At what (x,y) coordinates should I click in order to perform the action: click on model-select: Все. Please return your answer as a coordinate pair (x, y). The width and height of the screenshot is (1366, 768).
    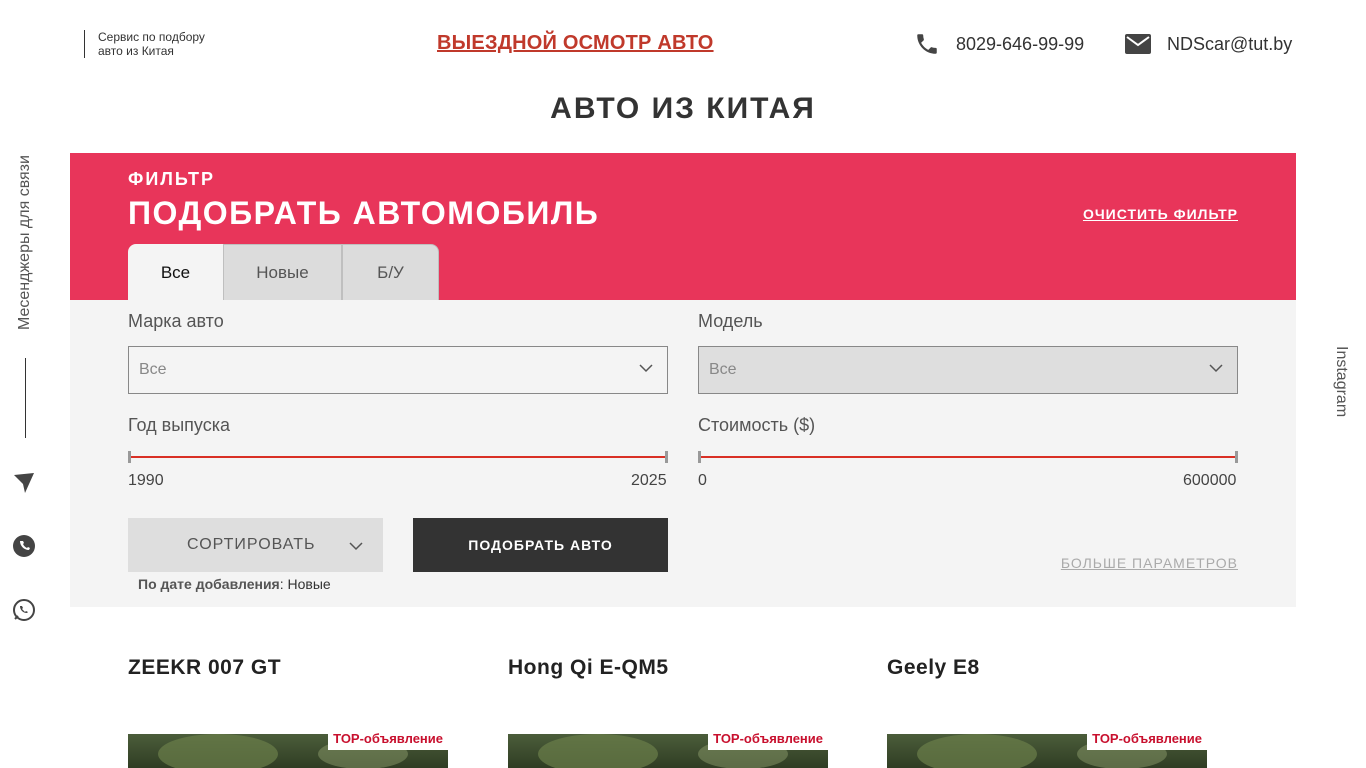
    Looking at the image, I should click on (968, 370).